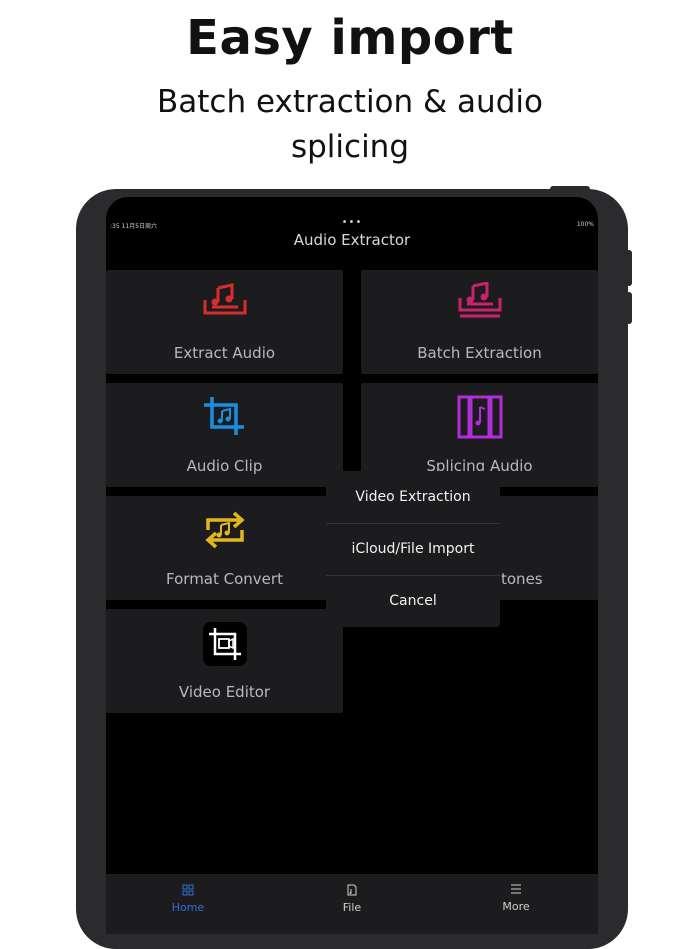 This screenshot has height=949, width=700. Describe the element at coordinates (352, 907) in the screenshot. I see `nav-label: File` at that location.